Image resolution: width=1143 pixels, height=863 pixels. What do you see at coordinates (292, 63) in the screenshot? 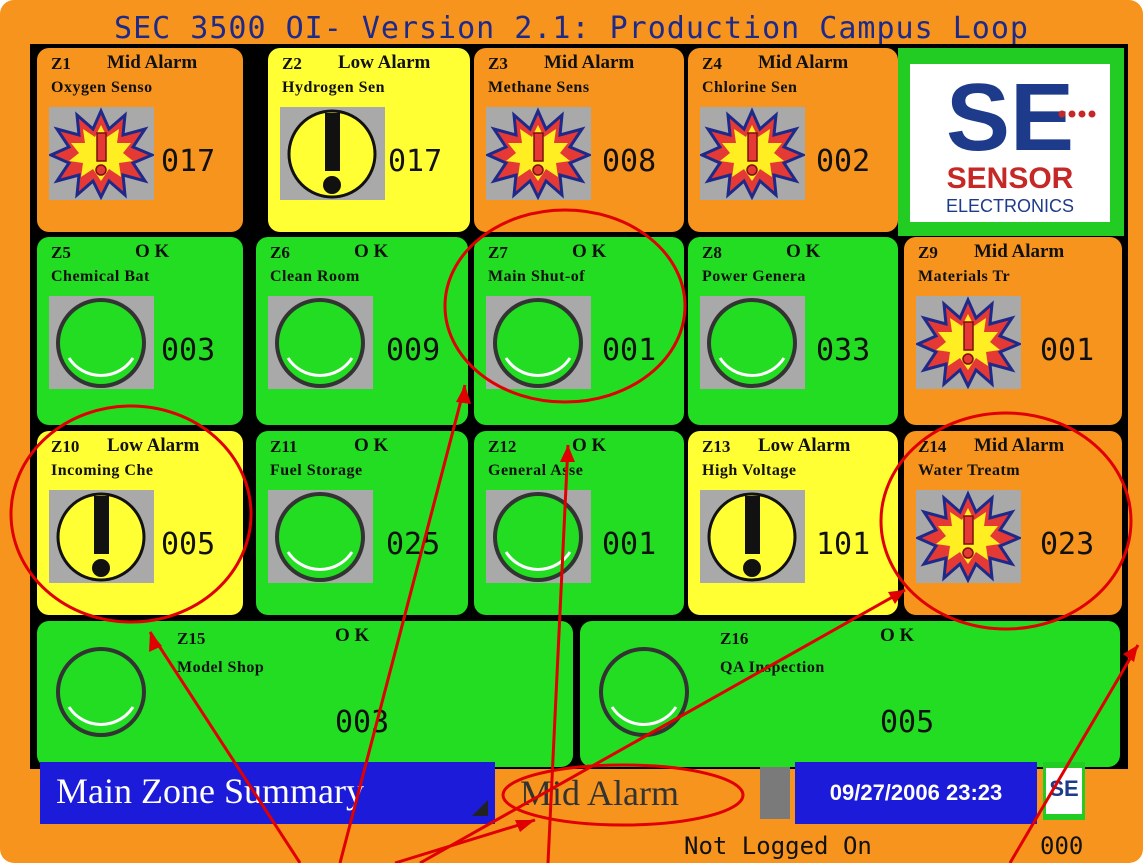
I see `zone-id: Z2` at bounding box center [292, 63].